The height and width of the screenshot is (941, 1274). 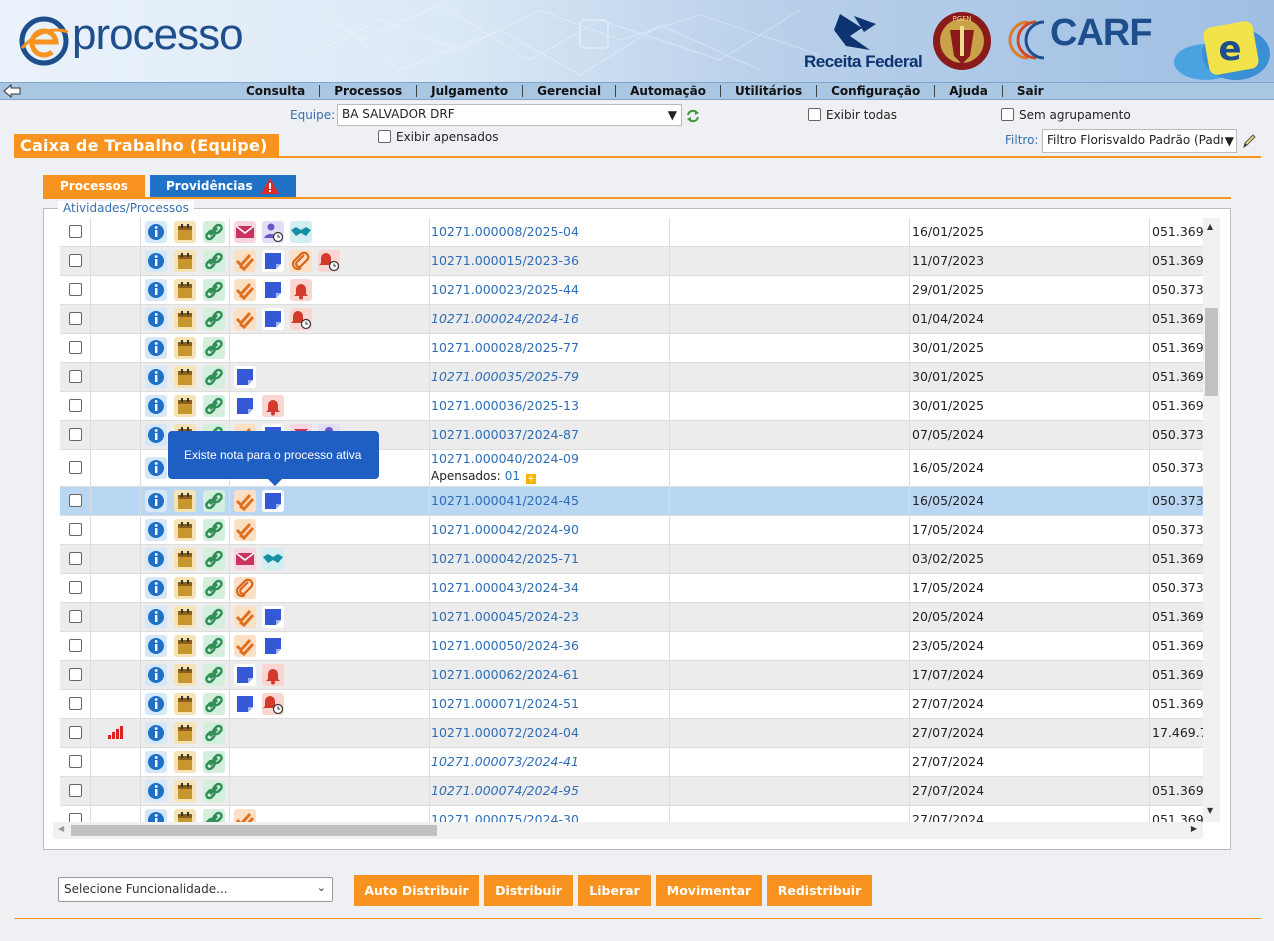 What do you see at coordinates (509, 115) in the screenshot?
I see `equipe-select: BA SALVADOR DRF ▼` at bounding box center [509, 115].